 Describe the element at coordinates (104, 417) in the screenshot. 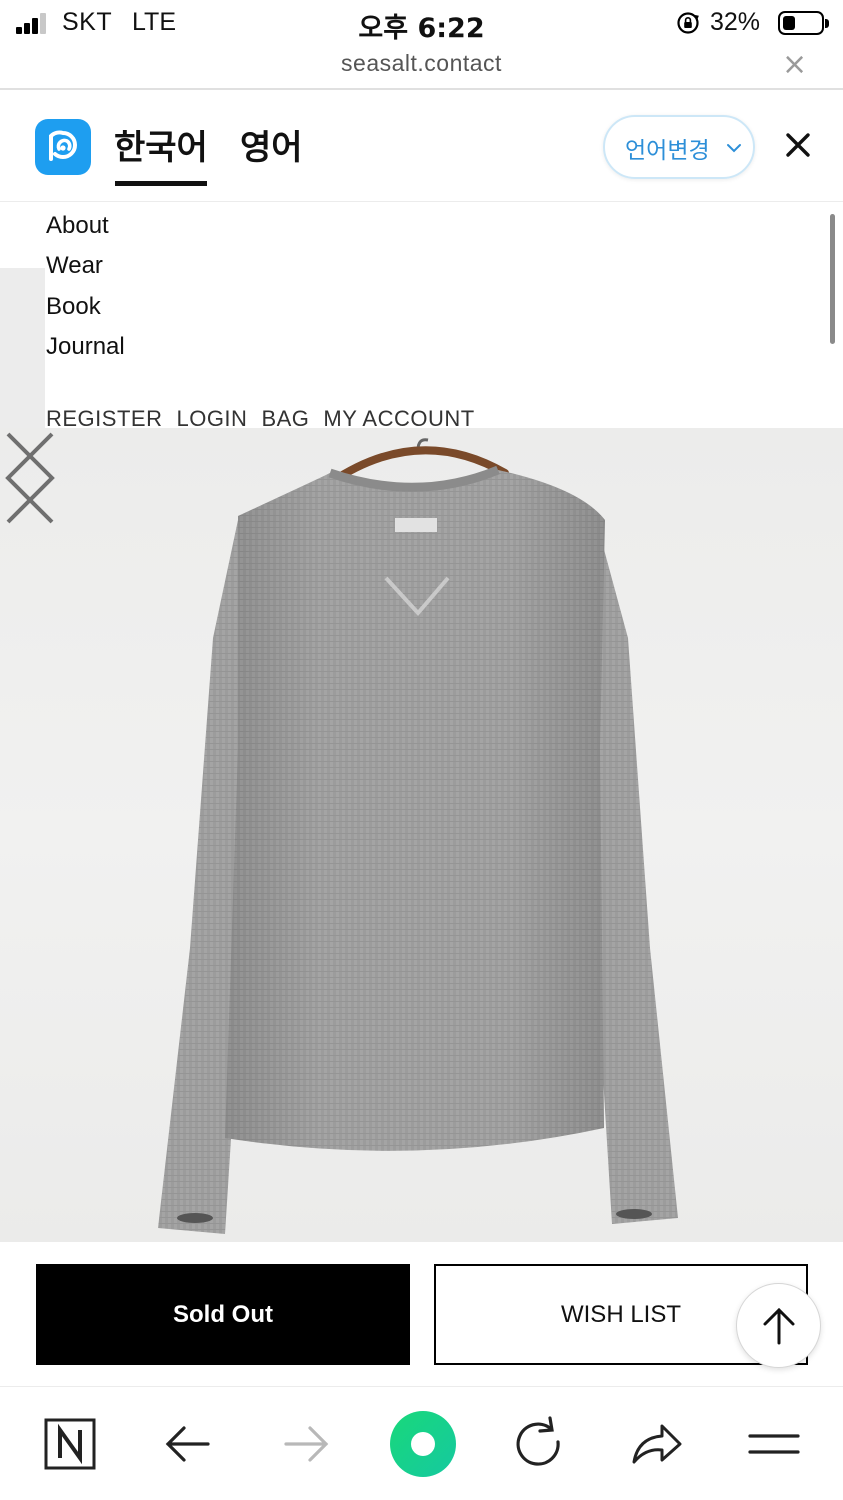

I see `register-link: REGISTER` at that location.